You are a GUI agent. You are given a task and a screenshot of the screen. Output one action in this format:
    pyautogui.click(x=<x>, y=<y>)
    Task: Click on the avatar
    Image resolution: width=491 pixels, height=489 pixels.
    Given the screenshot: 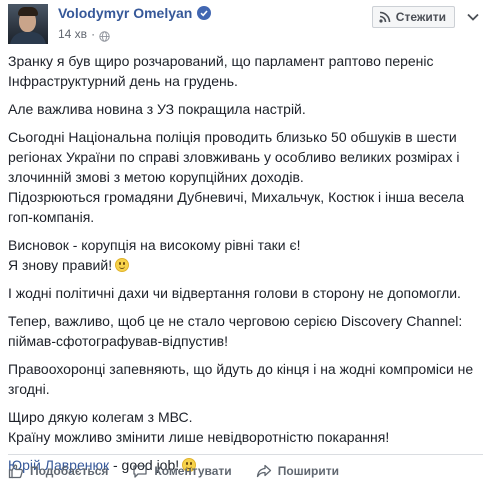 What is the action you would take?
    pyautogui.click(x=28, y=24)
    